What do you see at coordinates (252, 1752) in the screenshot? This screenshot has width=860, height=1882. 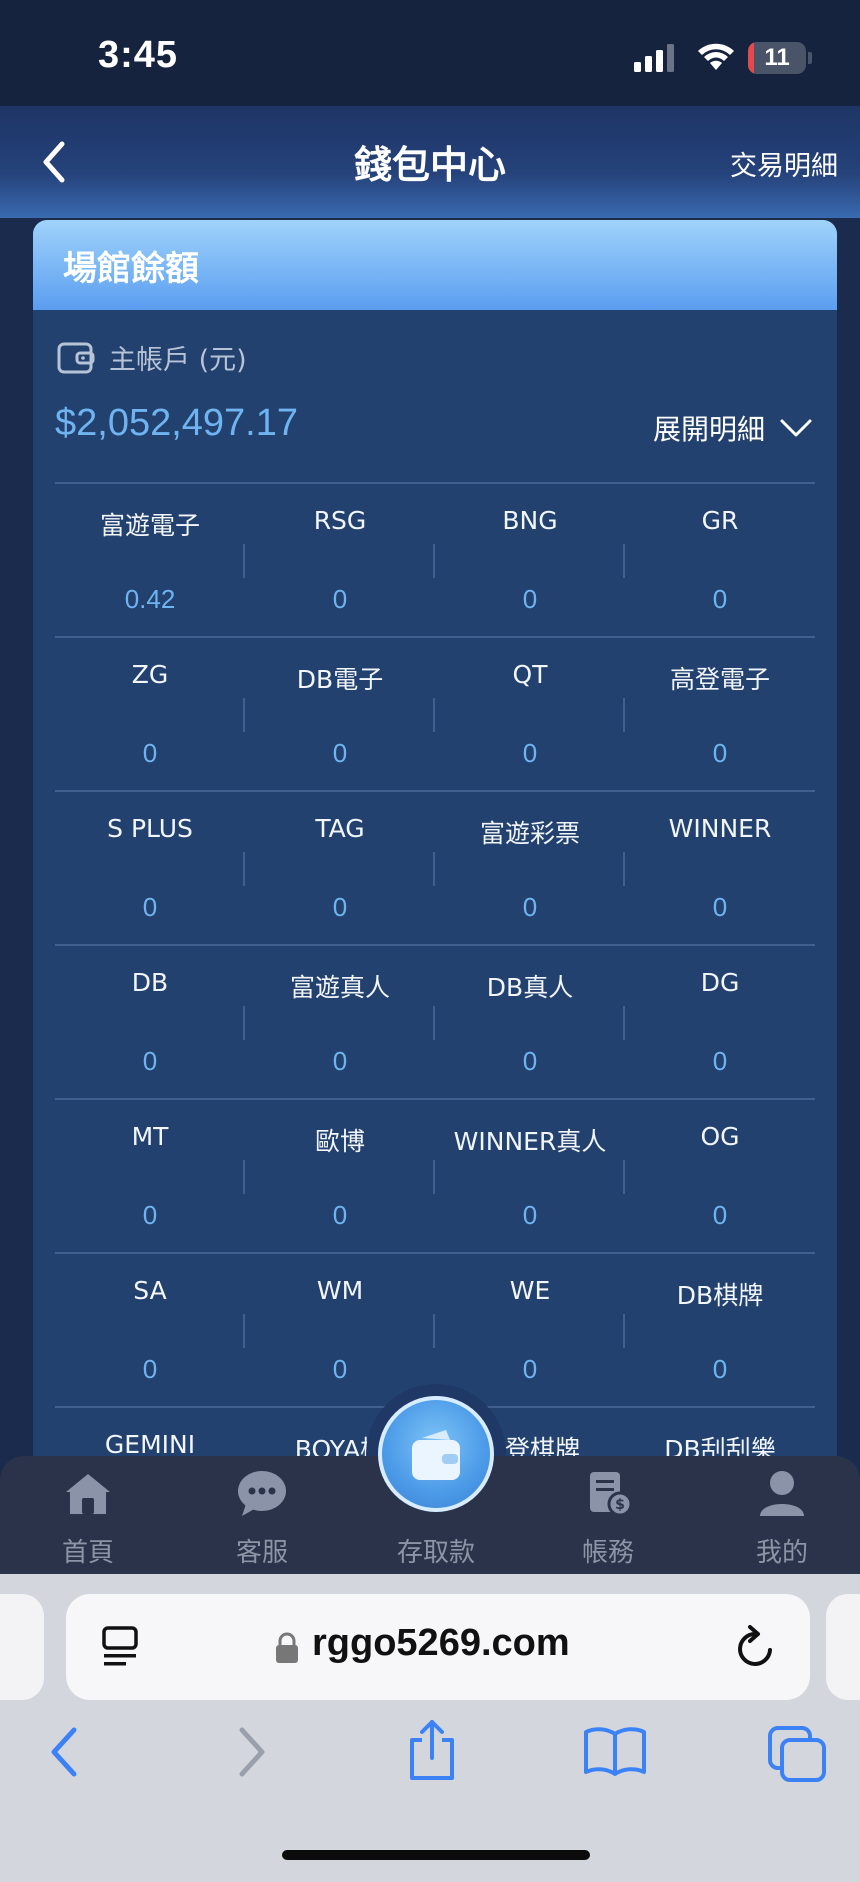 I see `browser-forward-icon` at bounding box center [252, 1752].